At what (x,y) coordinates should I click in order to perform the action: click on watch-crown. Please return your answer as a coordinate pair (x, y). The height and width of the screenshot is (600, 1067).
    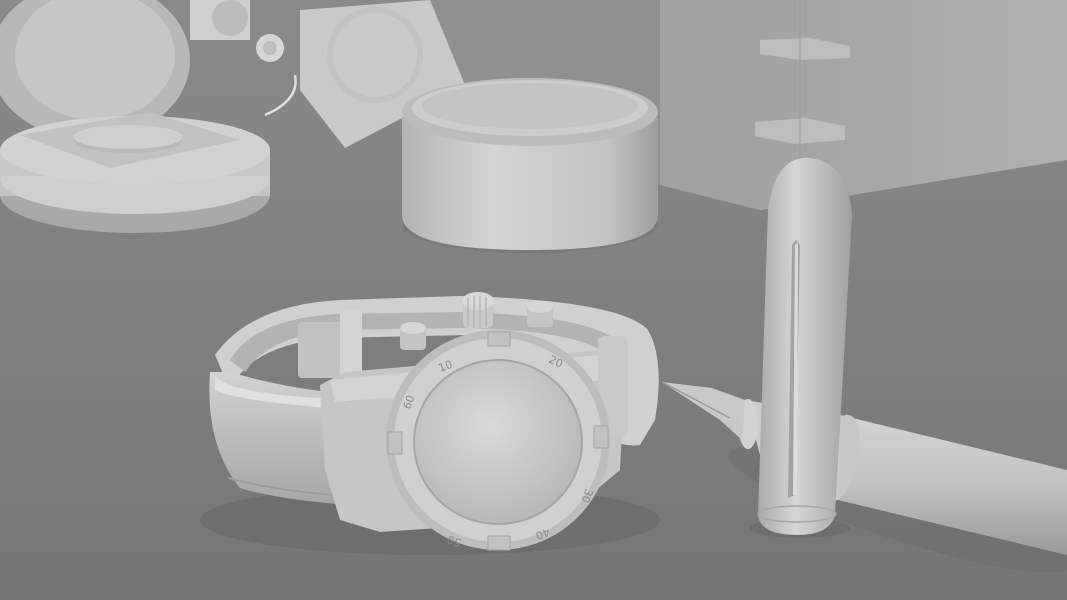
    Looking at the image, I should click on (478, 310).